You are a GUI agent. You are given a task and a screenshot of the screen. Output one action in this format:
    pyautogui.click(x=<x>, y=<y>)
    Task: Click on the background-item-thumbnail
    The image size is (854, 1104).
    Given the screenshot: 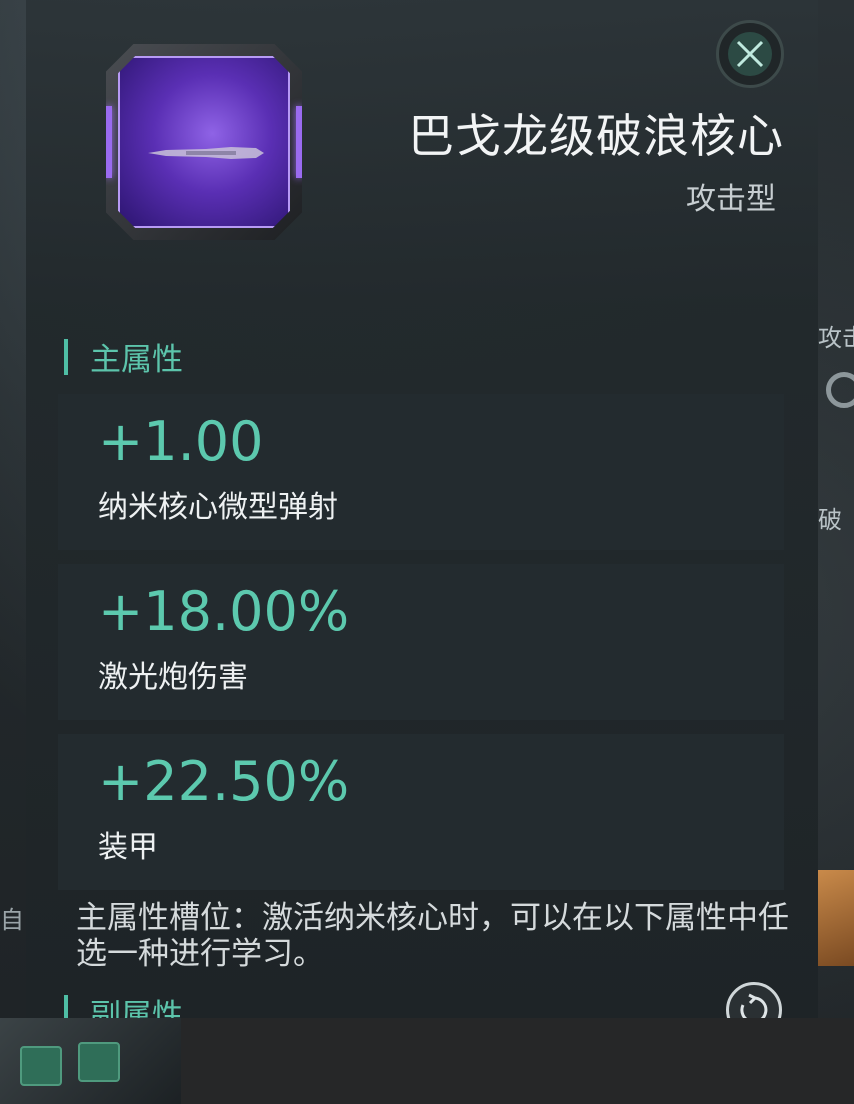 What is the action you would take?
    pyautogui.click(x=836, y=918)
    